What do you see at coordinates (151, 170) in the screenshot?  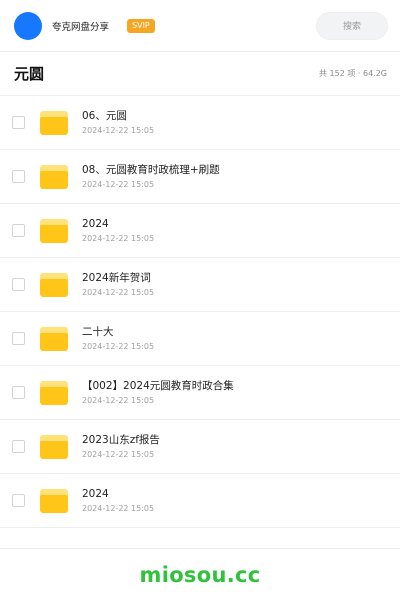 I see `item-name: 08、元圆教育时政梳理+刷题` at bounding box center [151, 170].